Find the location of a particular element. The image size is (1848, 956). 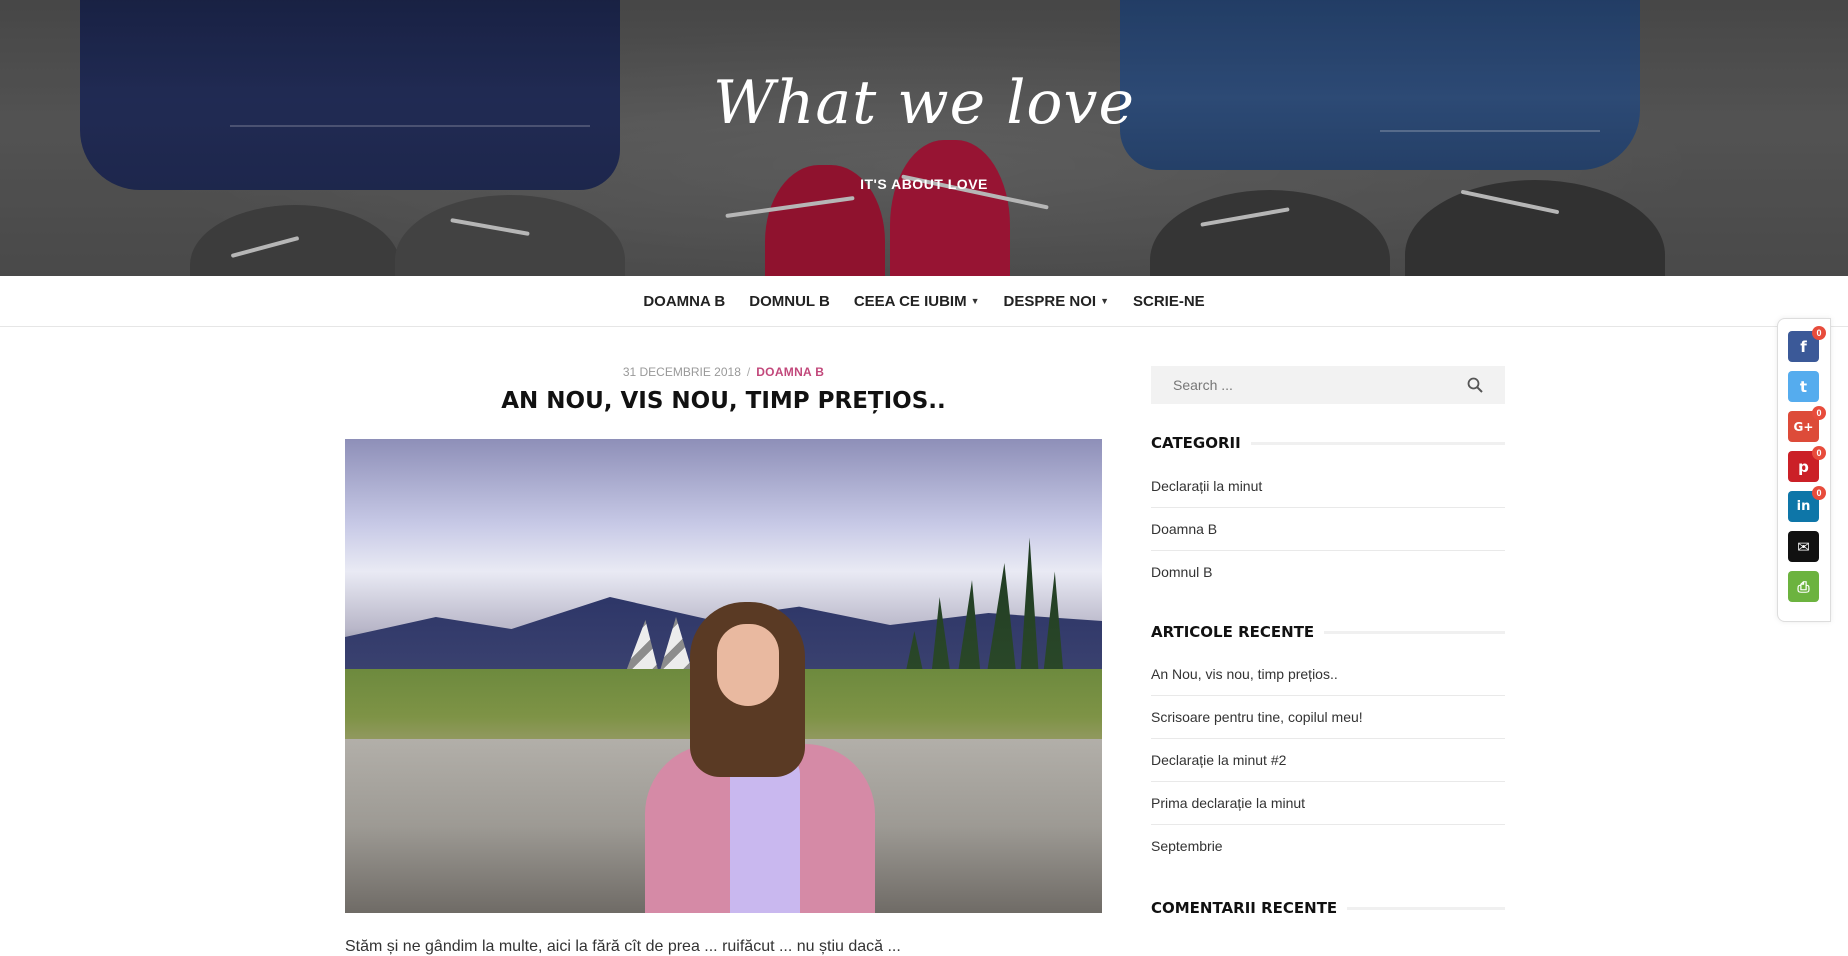

pinterest-icon: p is located at coordinates (1803, 466).